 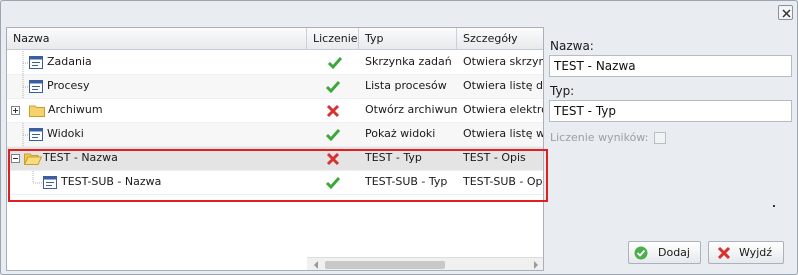 I want to click on close-button, so click(x=785, y=12).